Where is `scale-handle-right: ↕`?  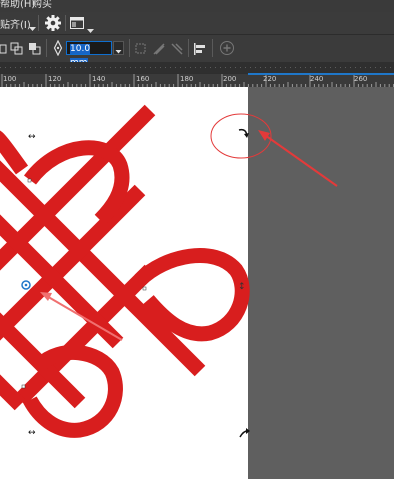 scale-handle-right: ↕ is located at coordinates (242, 287).